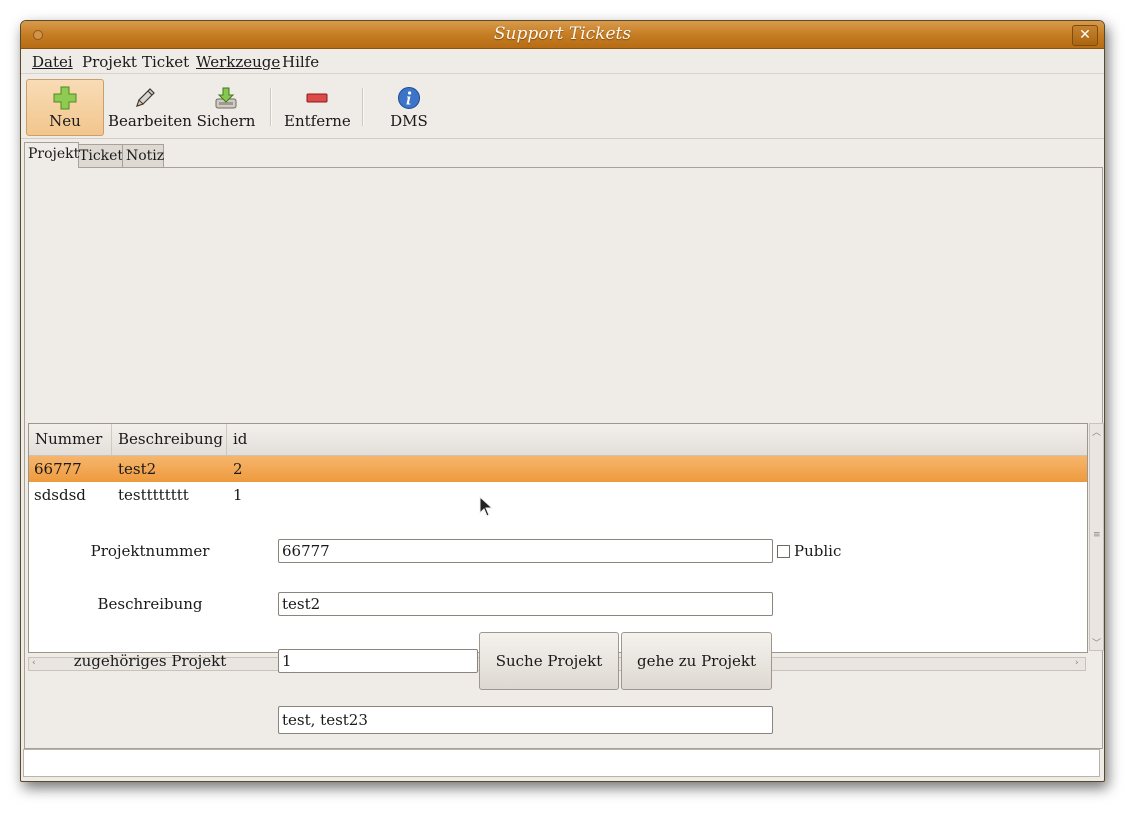  What do you see at coordinates (238, 62) in the screenshot?
I see `menu-werkzeuge: Werkzeuge` at bounding box center [238, 62].